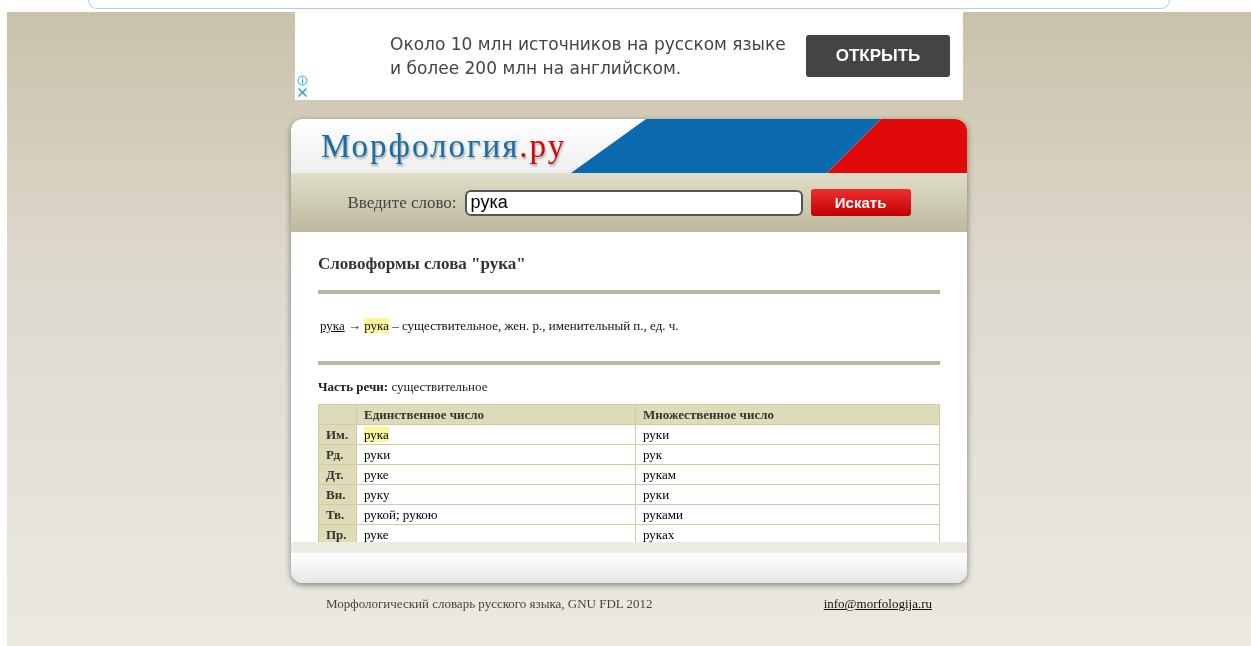 The width and height of the screenshot is (1251, 646). What do you see at coordinates (337, 494) in the screenshot?
I see `case-cell: Вн.` at bounding box center [337, 494].